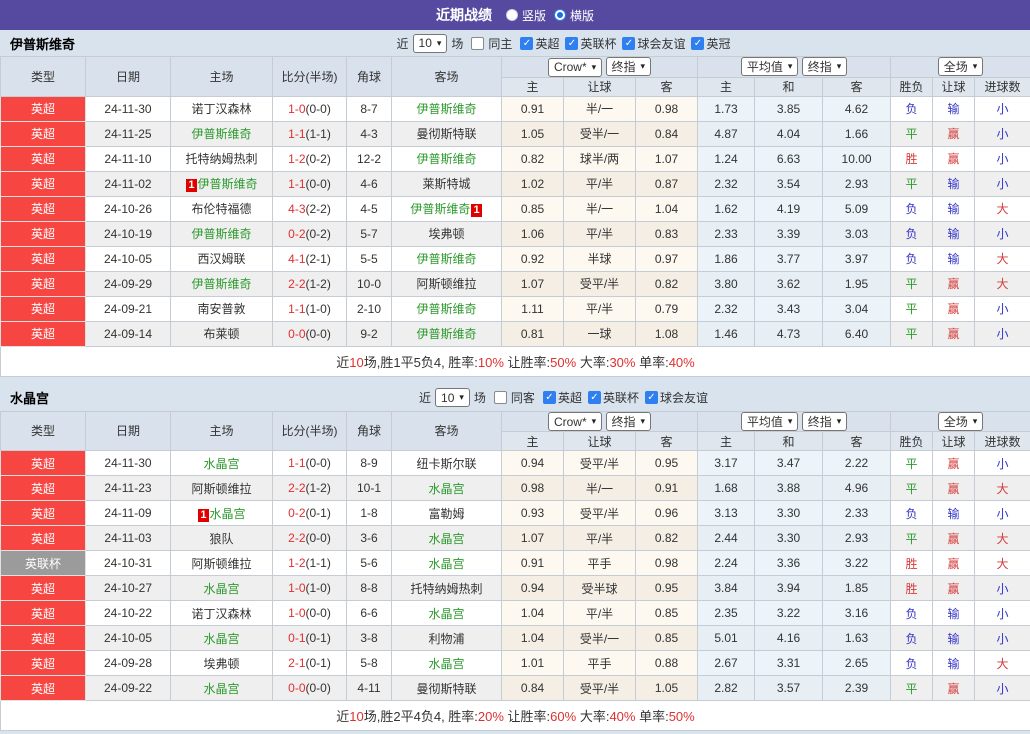  Describe the element at coordinates (296, 234) in the screenshot. I see `full-time-score: 0-2` at that location.